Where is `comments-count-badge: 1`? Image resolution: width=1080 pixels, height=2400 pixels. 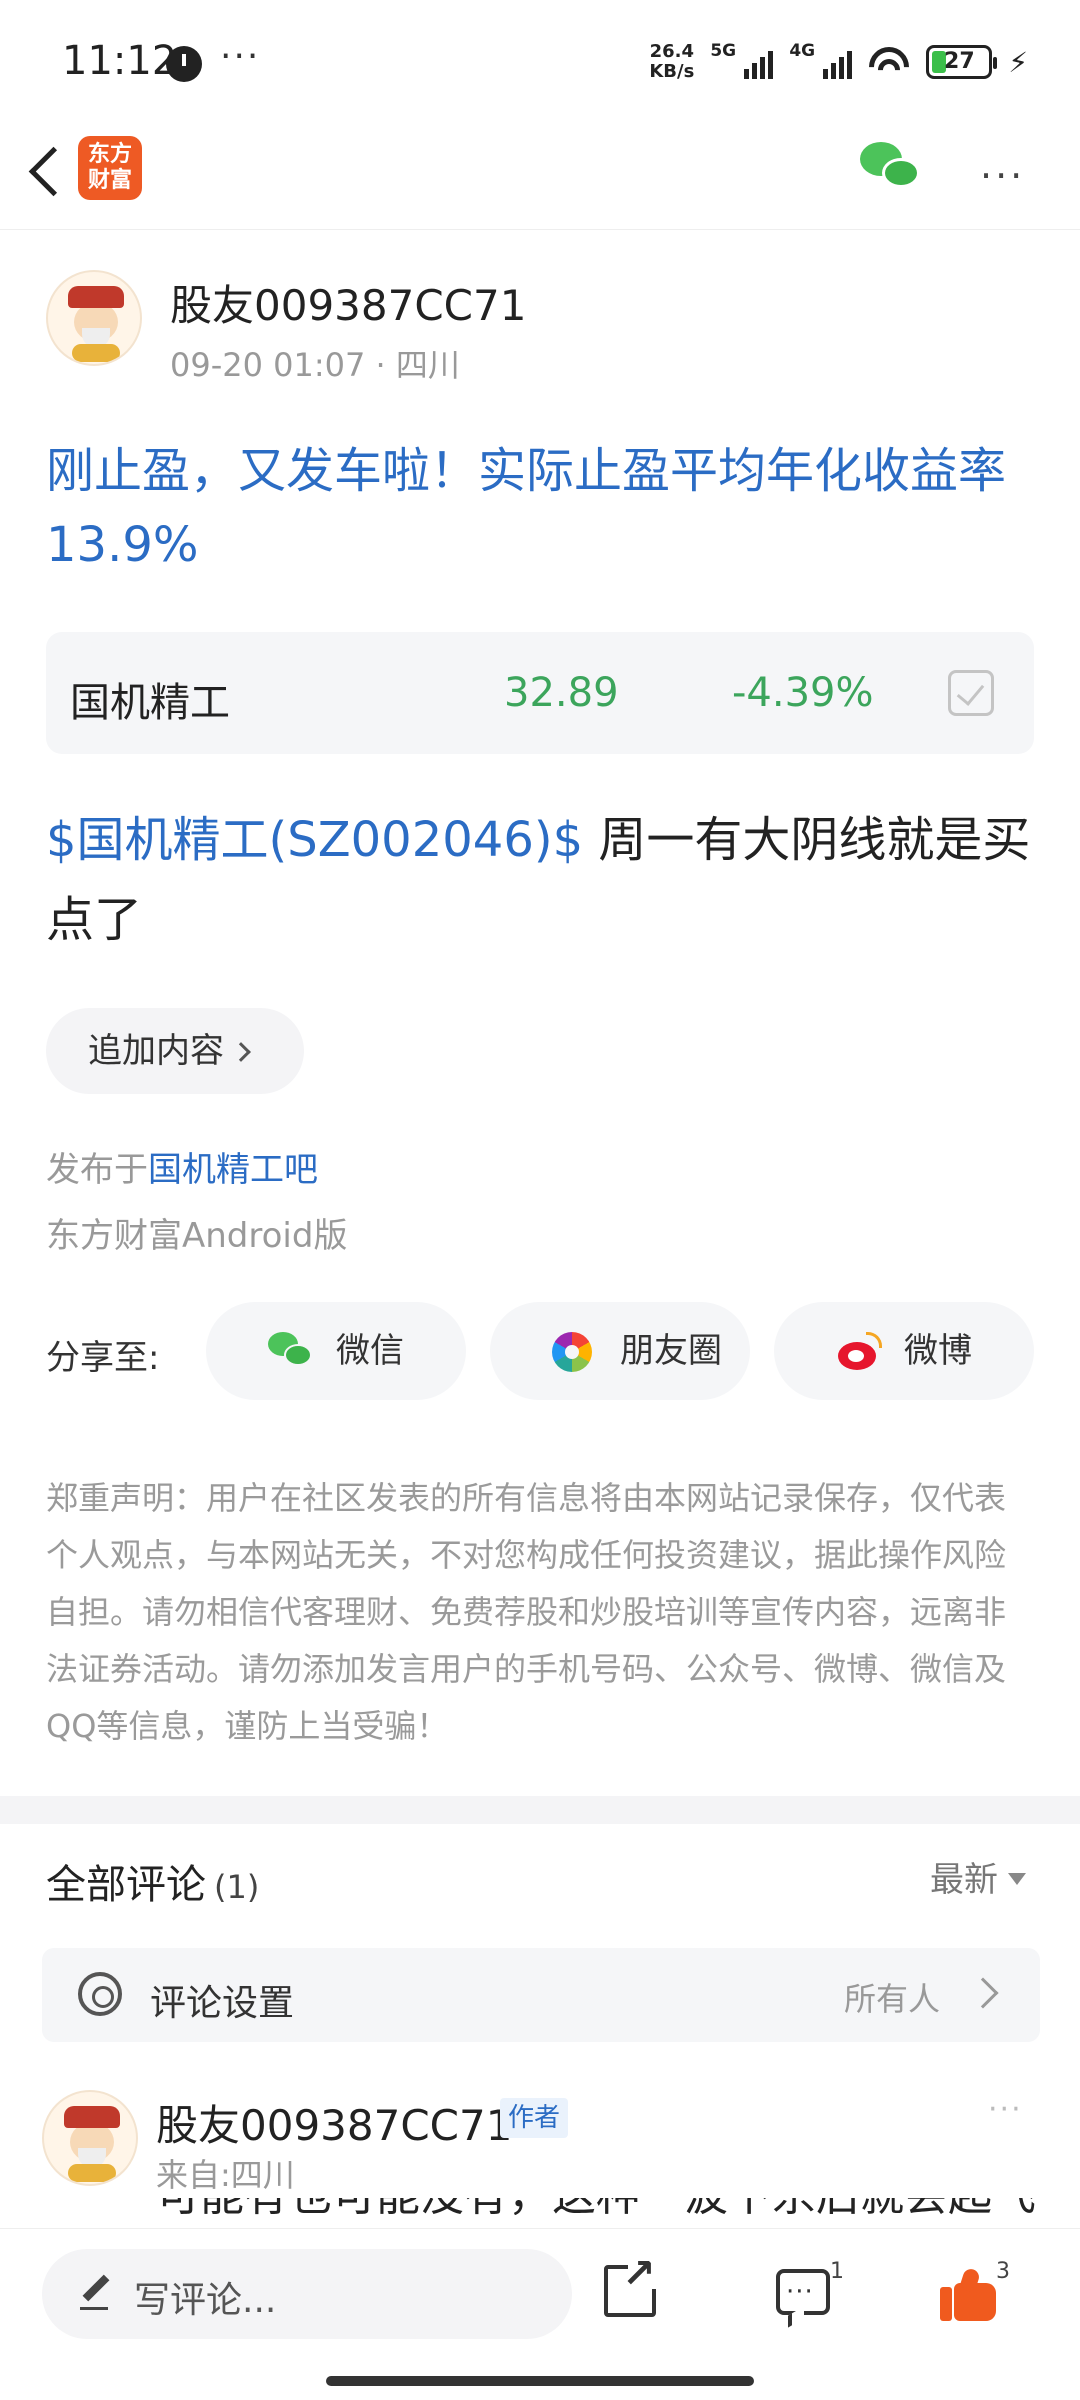 comments-count-badge: 1 is located at coordinates (837, 2271).